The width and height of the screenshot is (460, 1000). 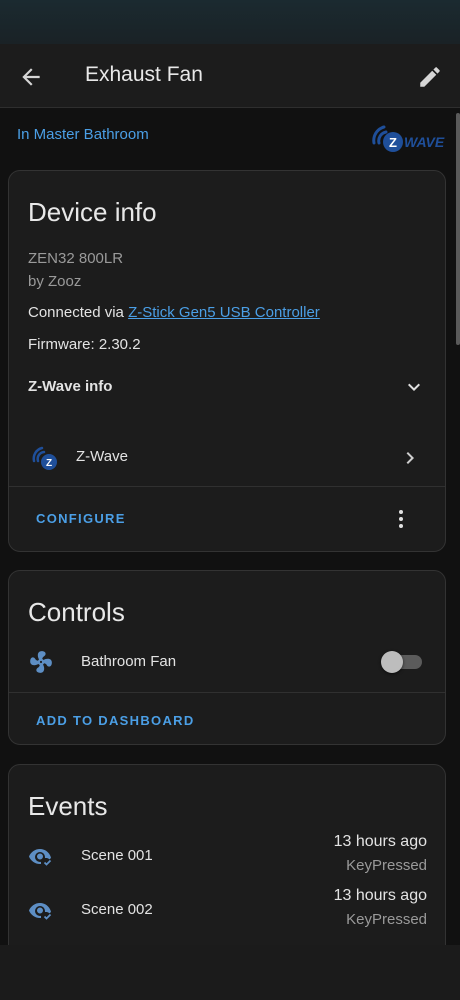 I want to click on zwave-logo-icon: Z WAVE, so click(x=408, y=138).